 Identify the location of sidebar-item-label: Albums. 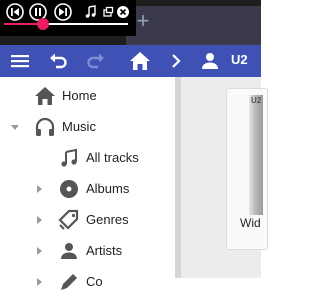
(108, 188).